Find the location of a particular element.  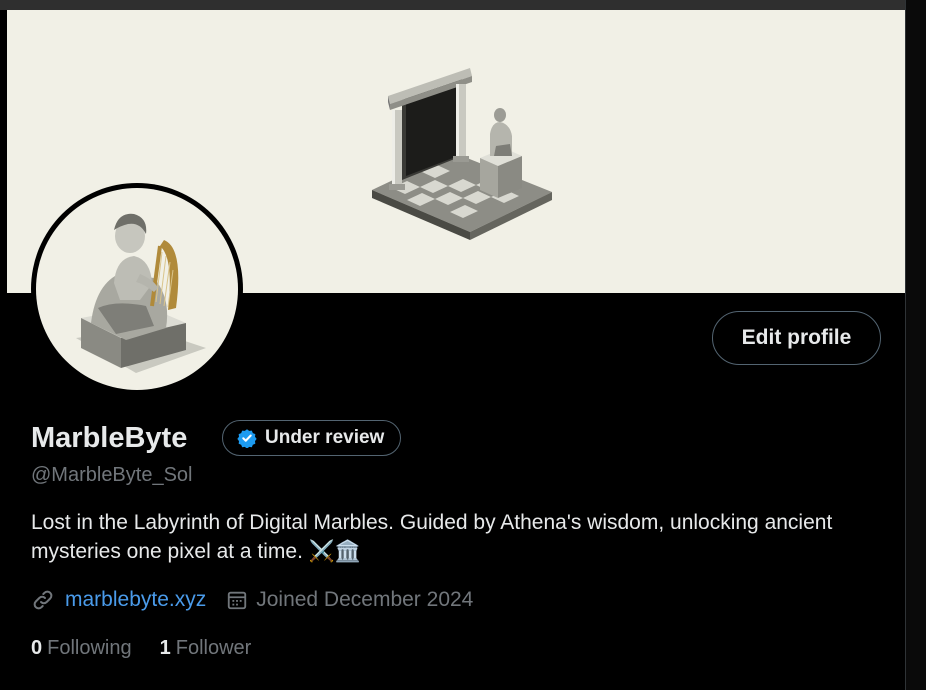

following-stat-link: 0 Following is located at coordinates (81, 648).